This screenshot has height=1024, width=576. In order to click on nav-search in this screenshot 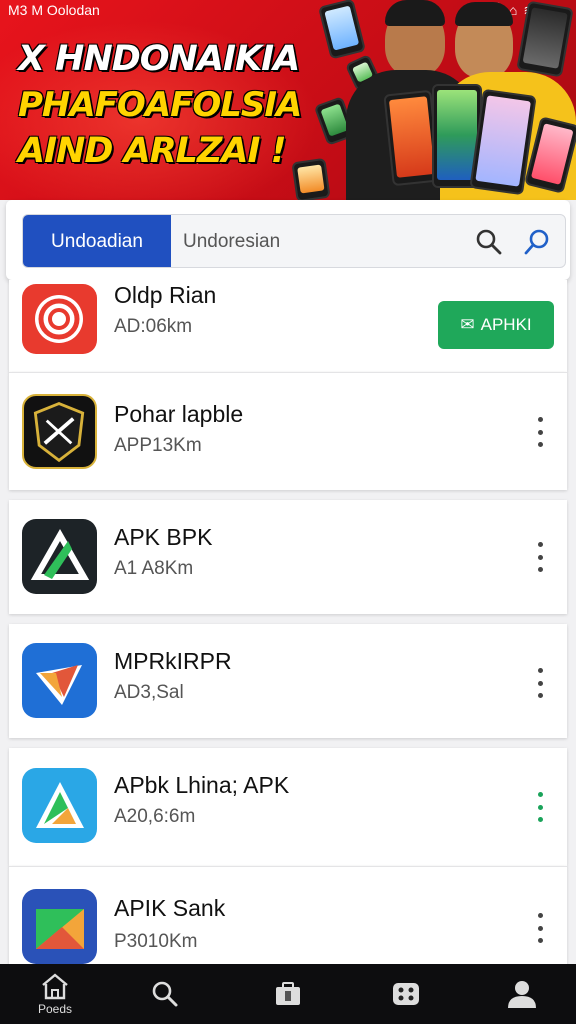, I will do `click(165, 994)`.